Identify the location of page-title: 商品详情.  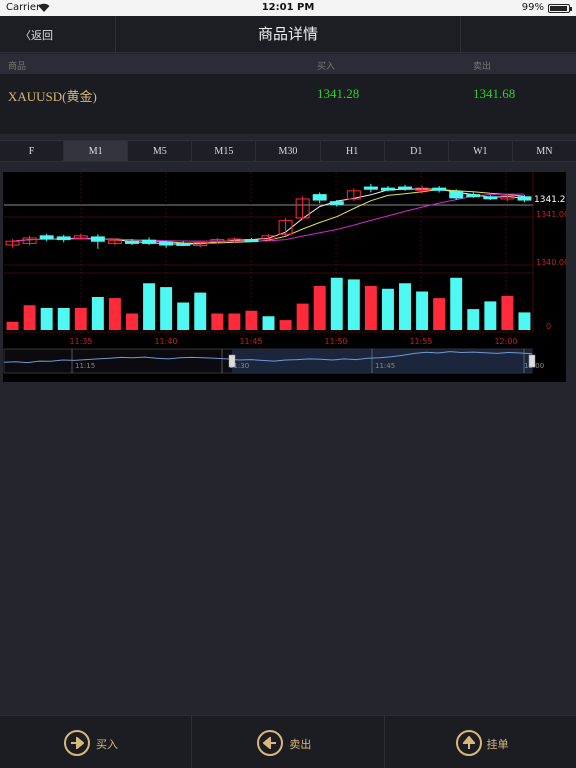
(287, 34).